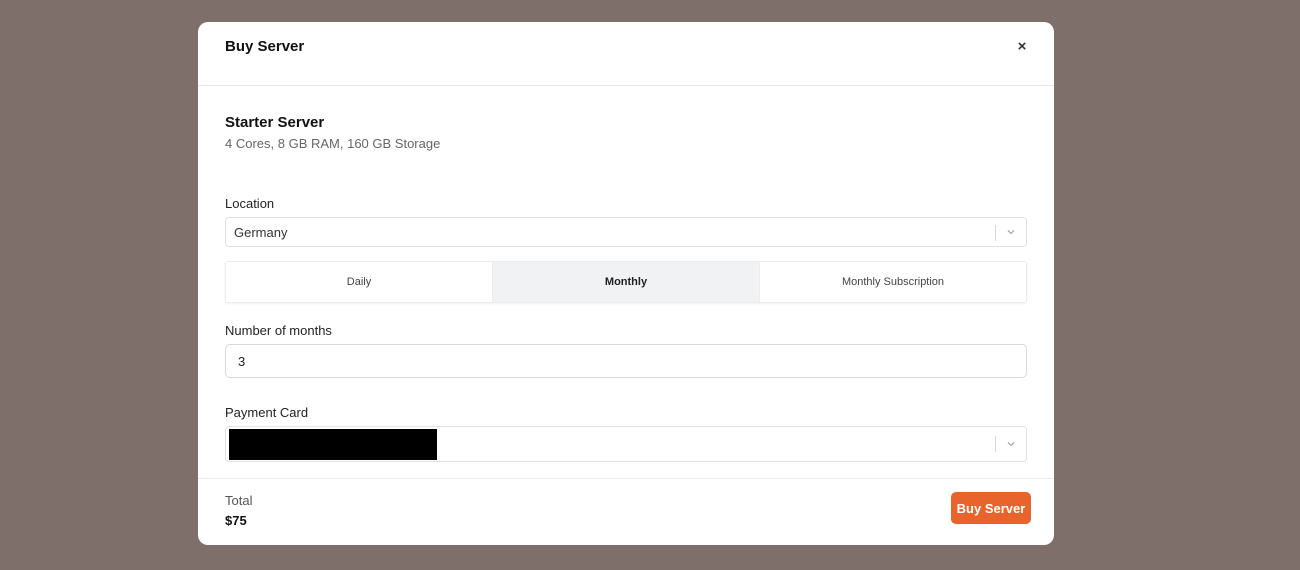 Image resolution: width=1300 pixels, height=570 pixels. I want to click on total-value: $75, so click(236, 520).